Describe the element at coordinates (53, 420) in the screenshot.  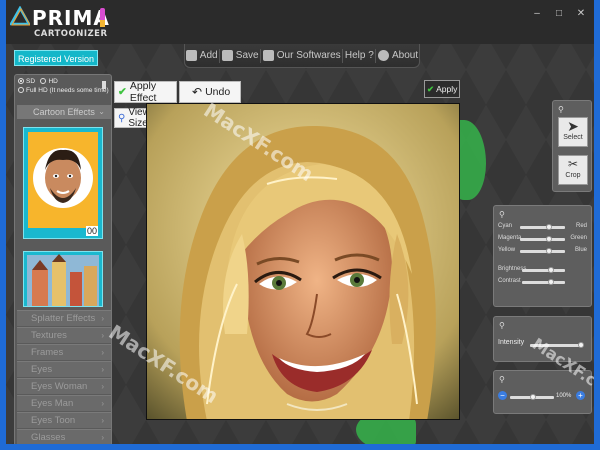
I see `menu-item-label: Eyes Toon` at that location.